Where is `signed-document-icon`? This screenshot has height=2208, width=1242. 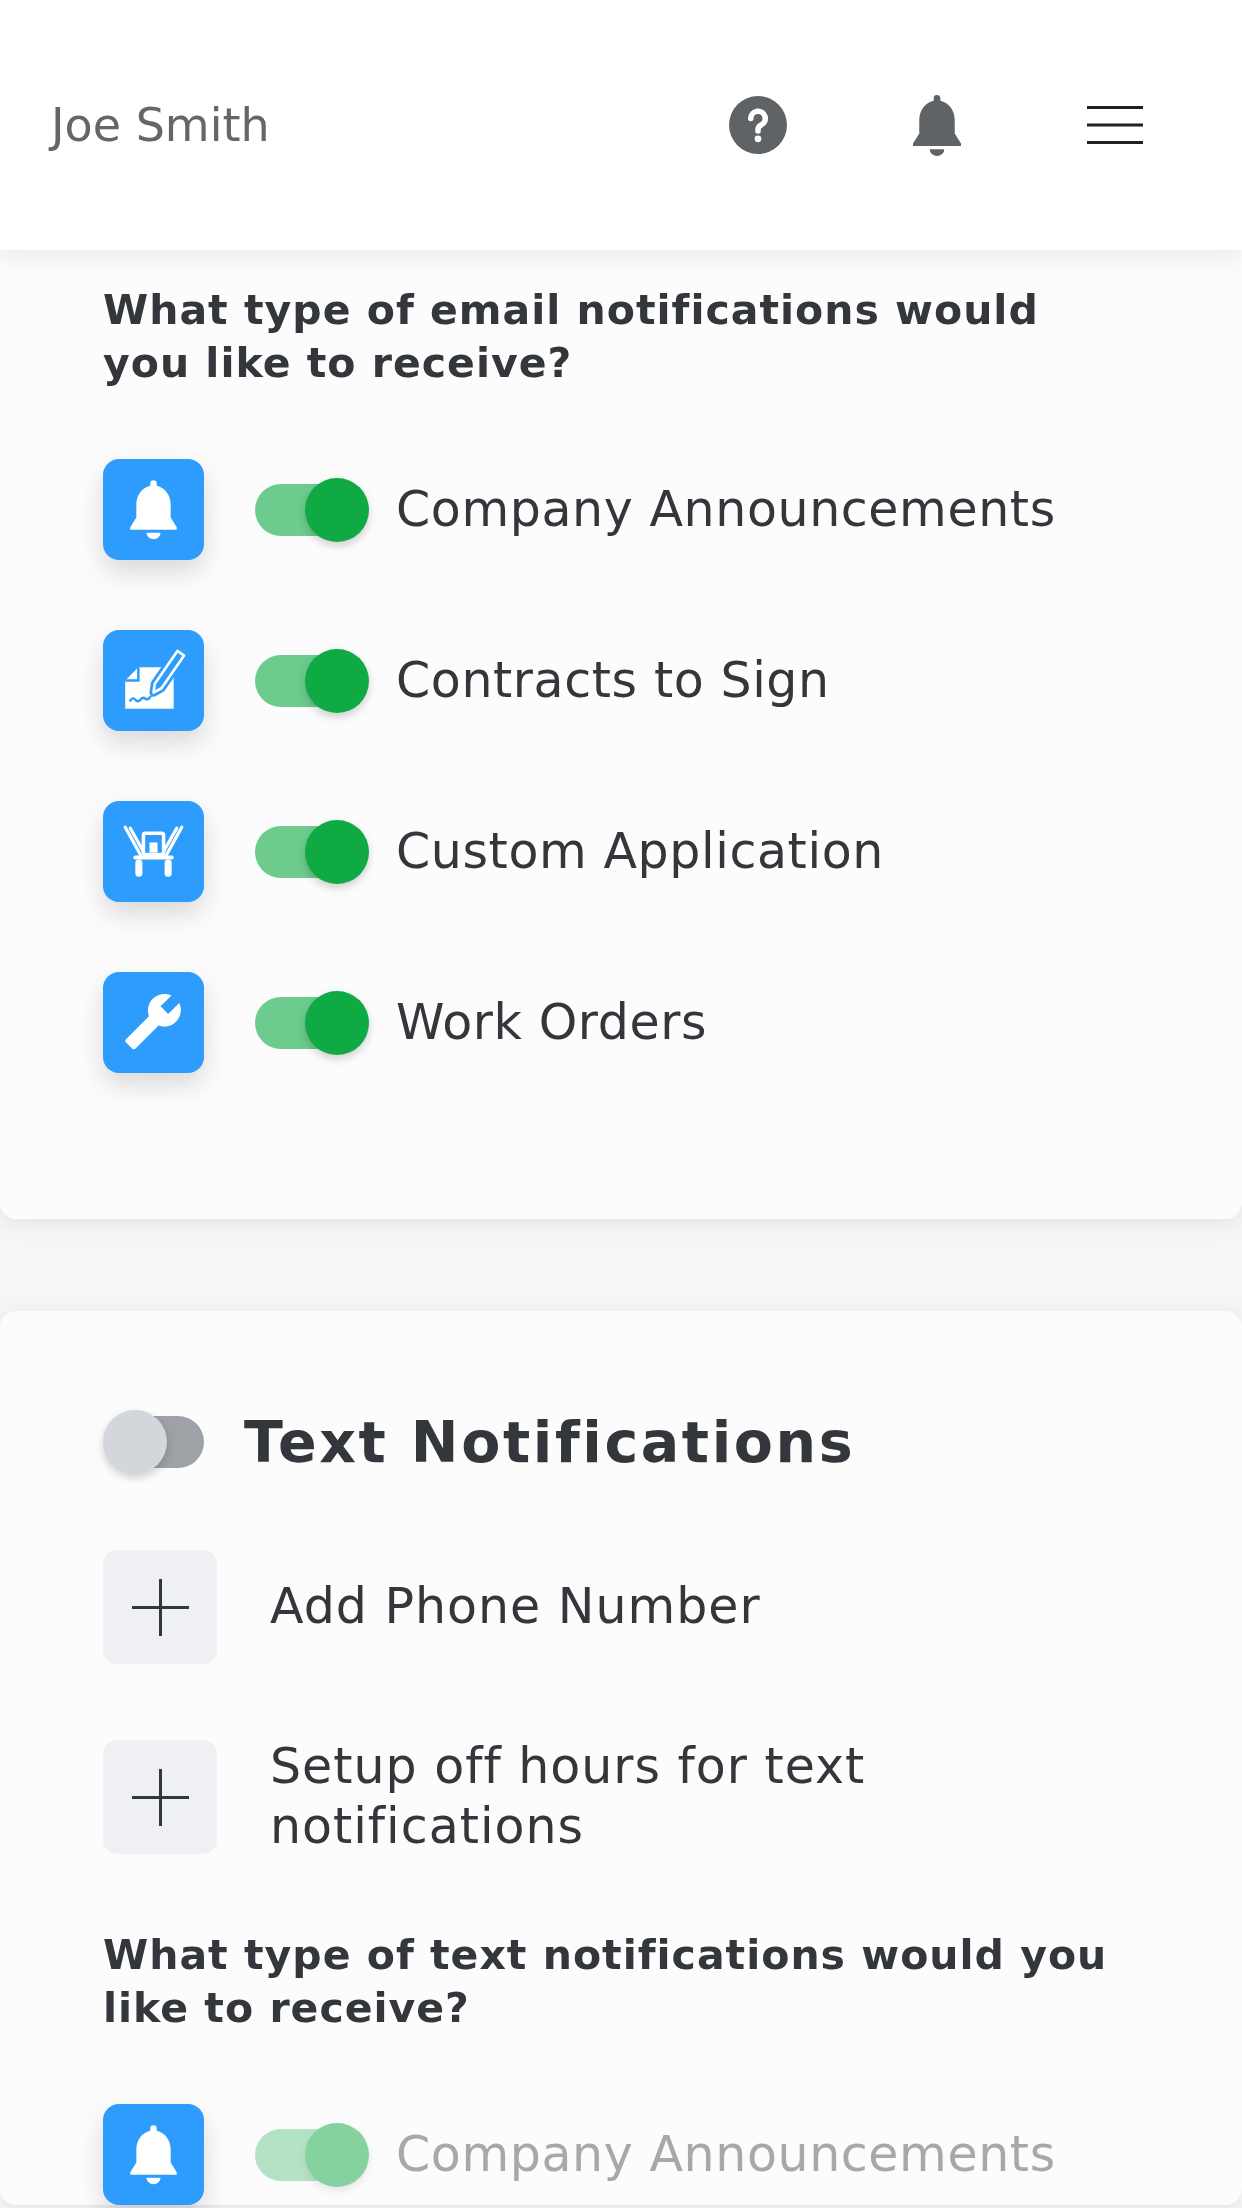
signed-document-icon is located at coordinates (153, 680).